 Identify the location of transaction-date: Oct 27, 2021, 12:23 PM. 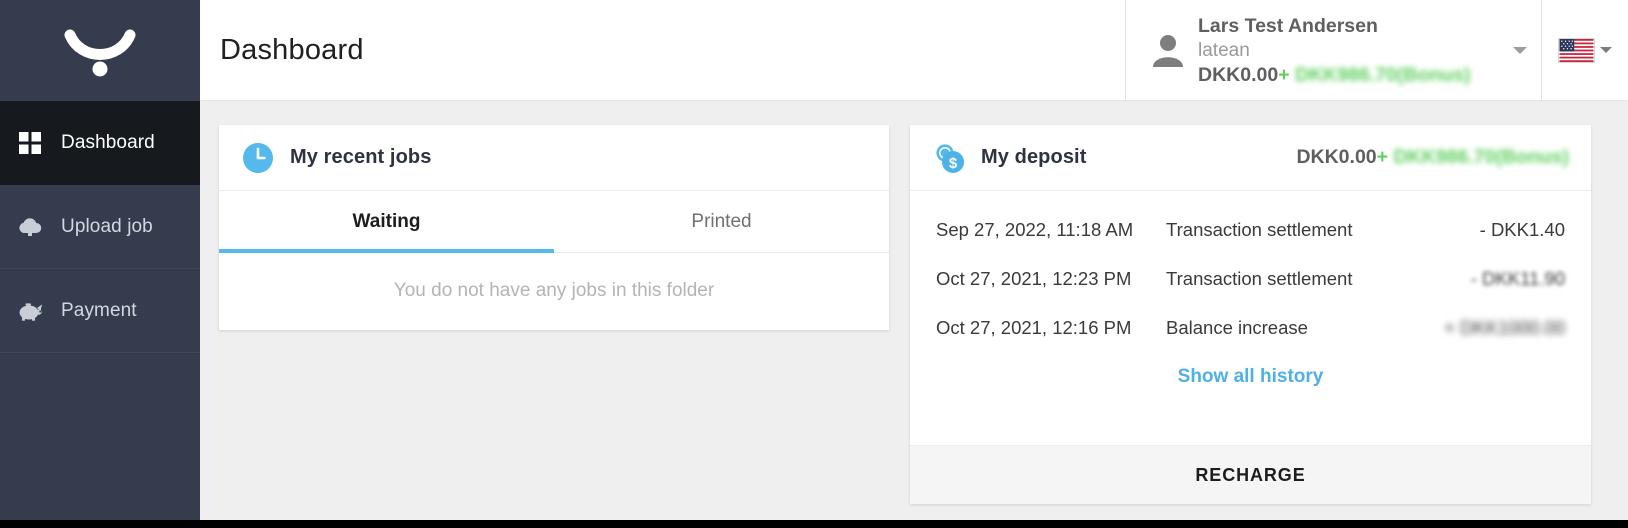
(1034, 278).